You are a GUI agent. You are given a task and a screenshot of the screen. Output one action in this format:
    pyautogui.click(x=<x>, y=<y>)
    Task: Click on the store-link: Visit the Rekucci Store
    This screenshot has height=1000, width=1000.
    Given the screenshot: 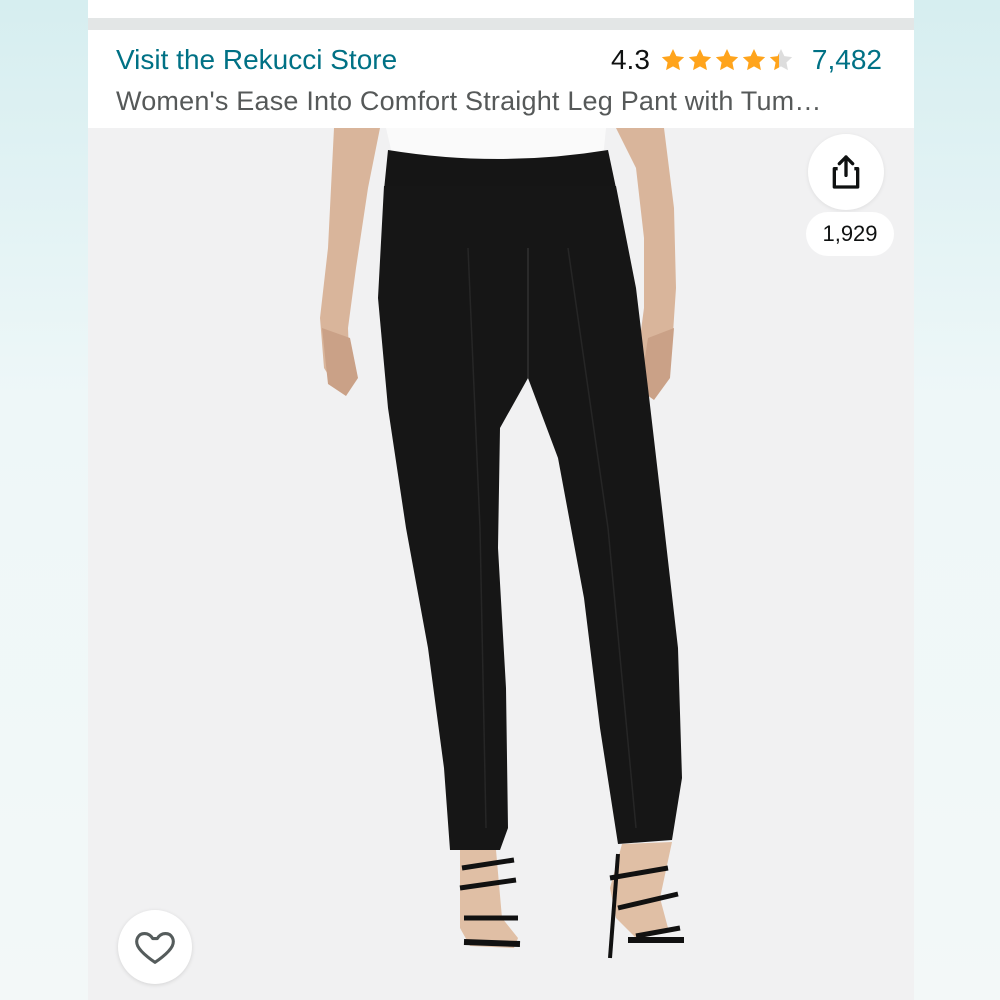 What is the action you would take?
    pyautogui.click(x=256, y=60)
    